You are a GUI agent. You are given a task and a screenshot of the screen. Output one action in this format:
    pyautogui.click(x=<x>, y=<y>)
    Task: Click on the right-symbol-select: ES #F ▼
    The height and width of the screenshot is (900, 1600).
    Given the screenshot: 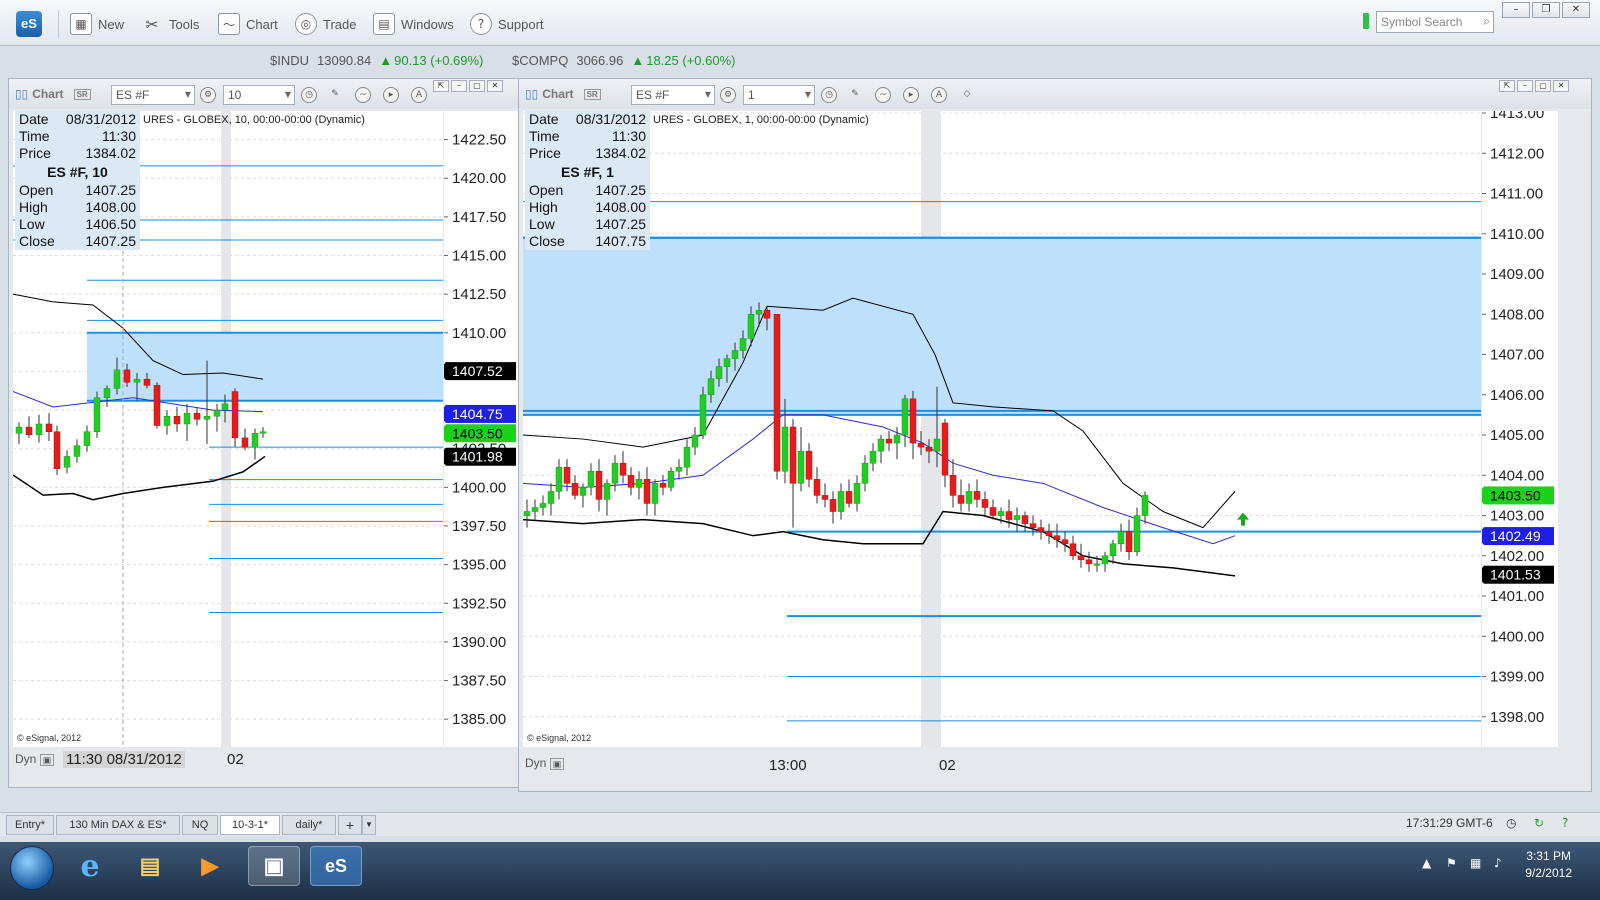 What is the action you would take?
    pyautogui.click(x=673, y=95)
    